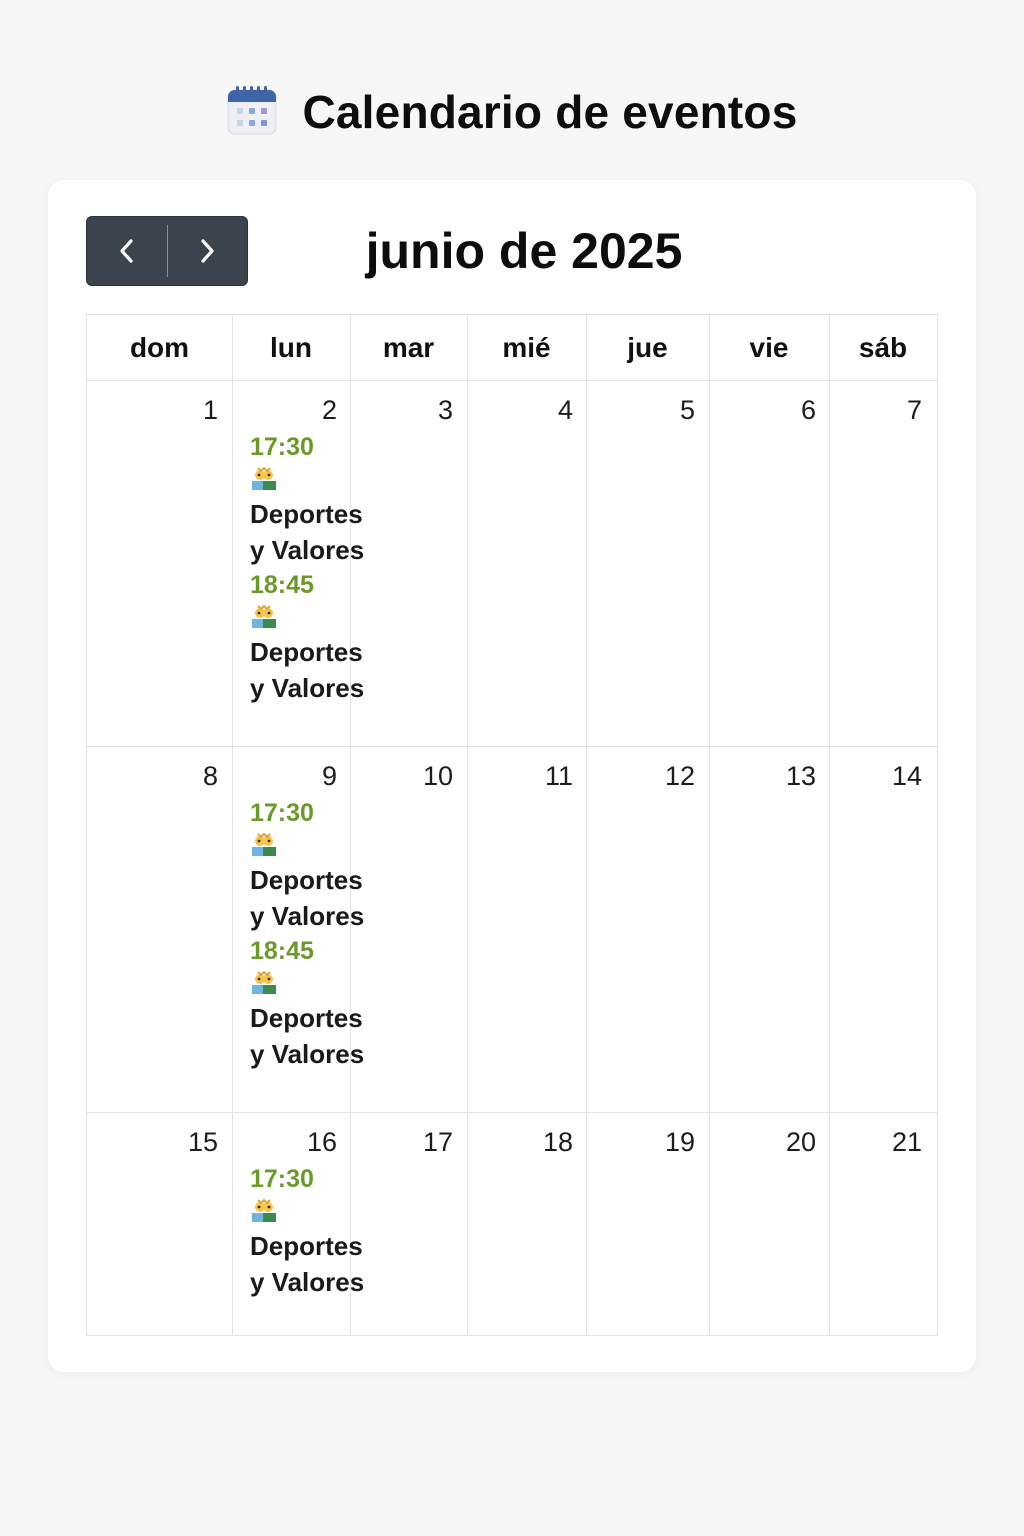 This screenshot has width=1024, height=1536. Describe the element at coordinates (875, 410) in the screenshot. I see `day-number: 7` at that location.